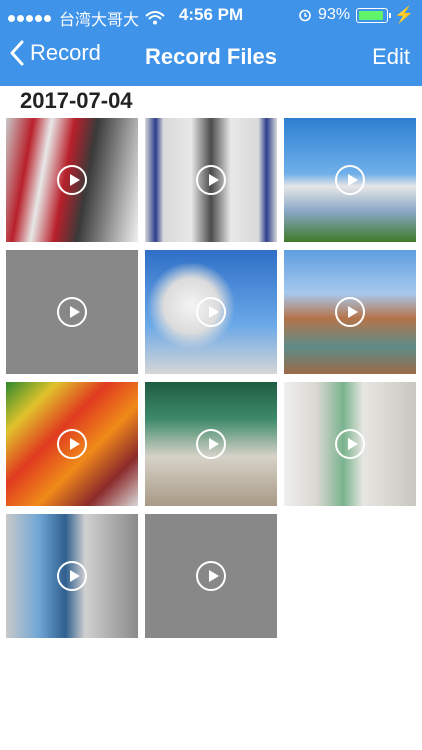  Describe the element at coordinates (374, 15) in the screenshot. I see `battery-icon` at that location.